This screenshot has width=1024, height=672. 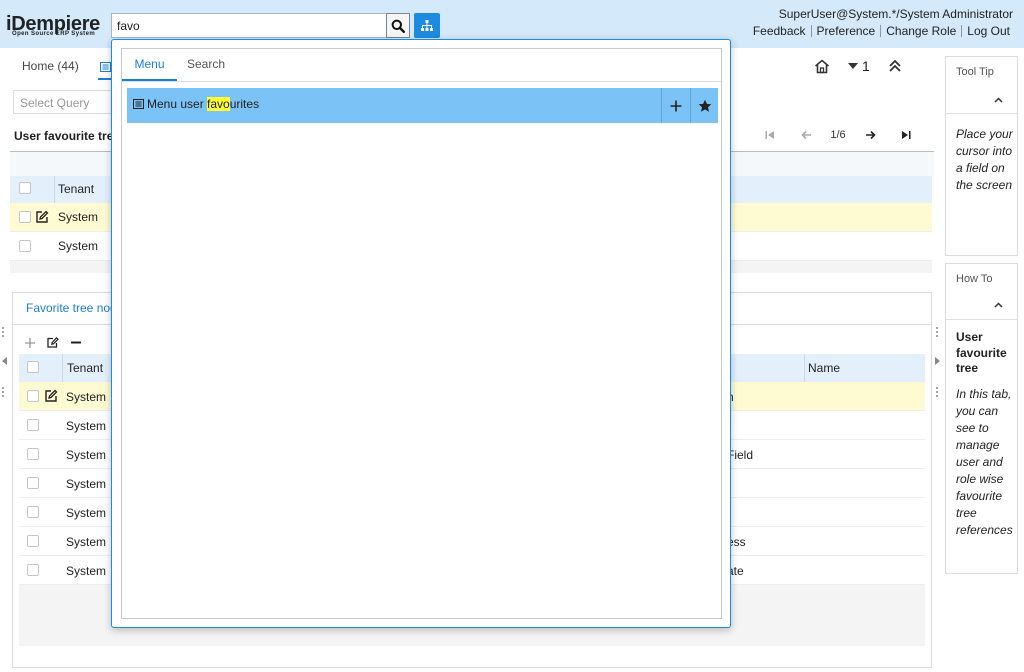 What do you see at coordinates (30, 342) in the screenshot?
I see `add-icon` at bounding box center [30, 342].